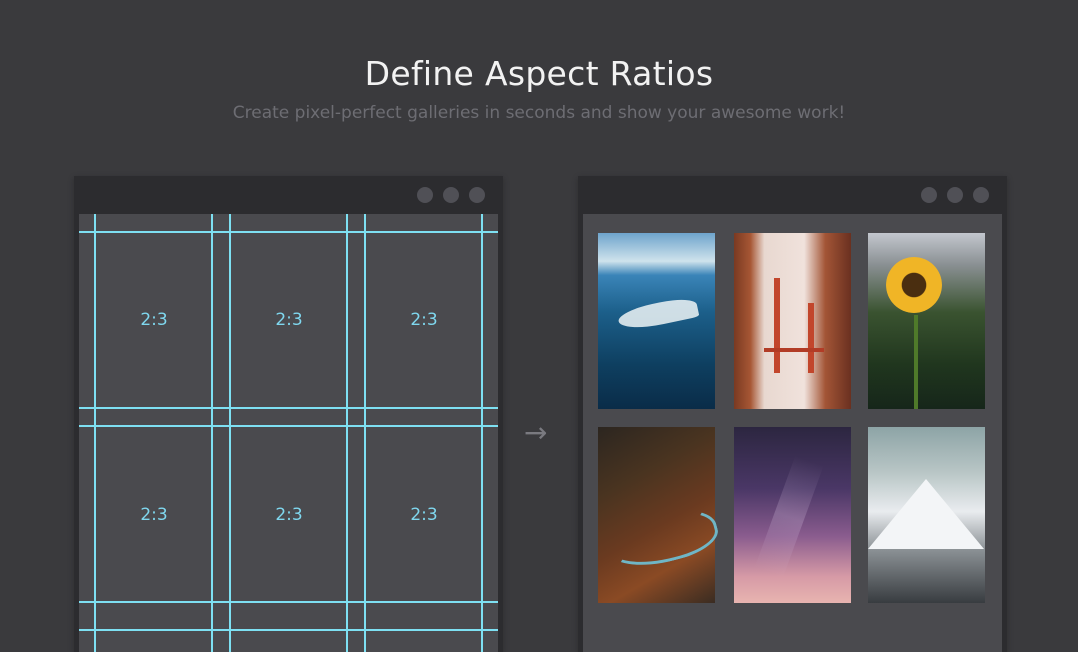  I want to click on page-title: Define Aspect Ratios, so click(539, 73).